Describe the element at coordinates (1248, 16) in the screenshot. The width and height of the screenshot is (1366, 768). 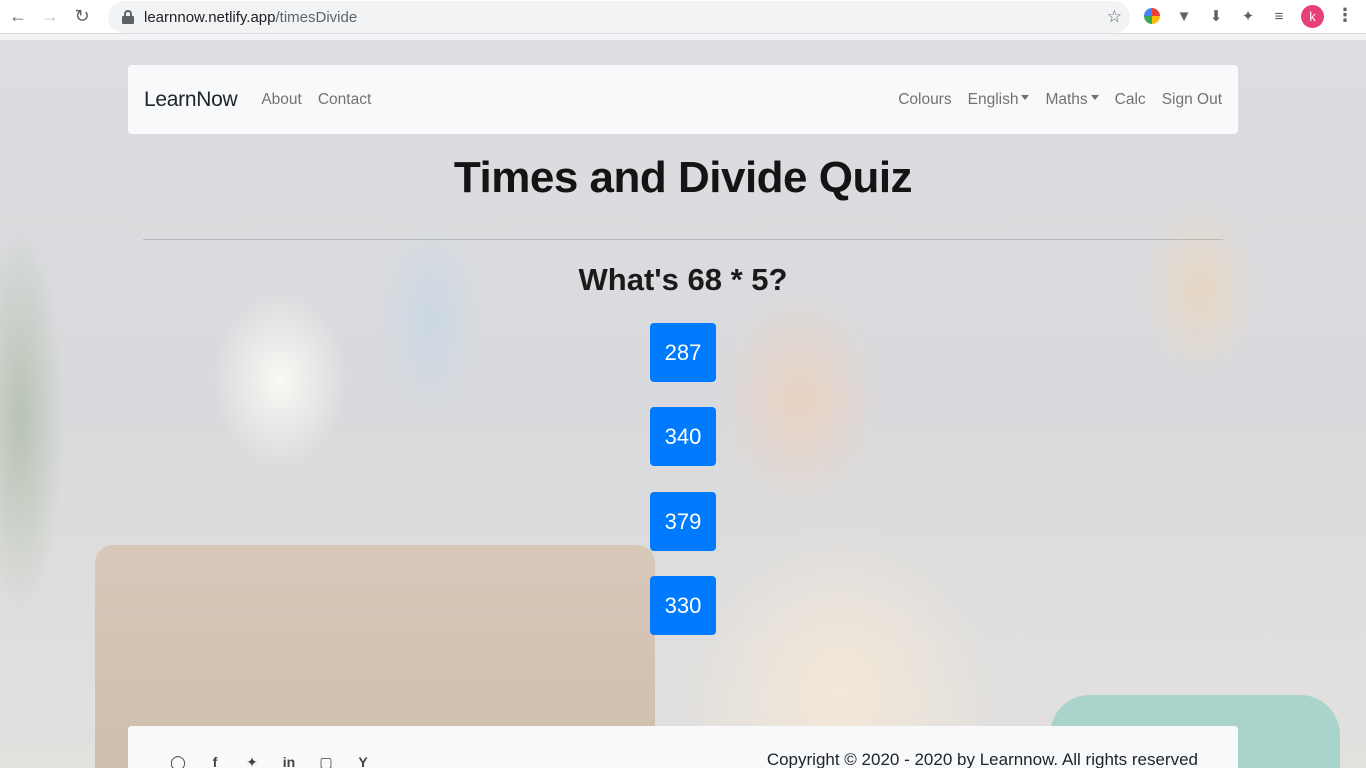
I see `extensions-puzzle-icon: ✦` at that location.